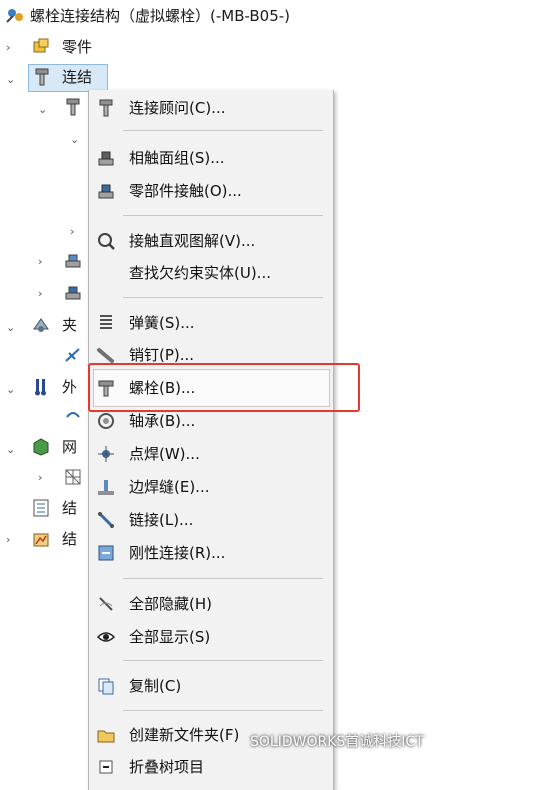 The height and width of the screenshot is (790, 534). I want to click on menu-item-label: 全部隐藏(H), so click(170, 604).